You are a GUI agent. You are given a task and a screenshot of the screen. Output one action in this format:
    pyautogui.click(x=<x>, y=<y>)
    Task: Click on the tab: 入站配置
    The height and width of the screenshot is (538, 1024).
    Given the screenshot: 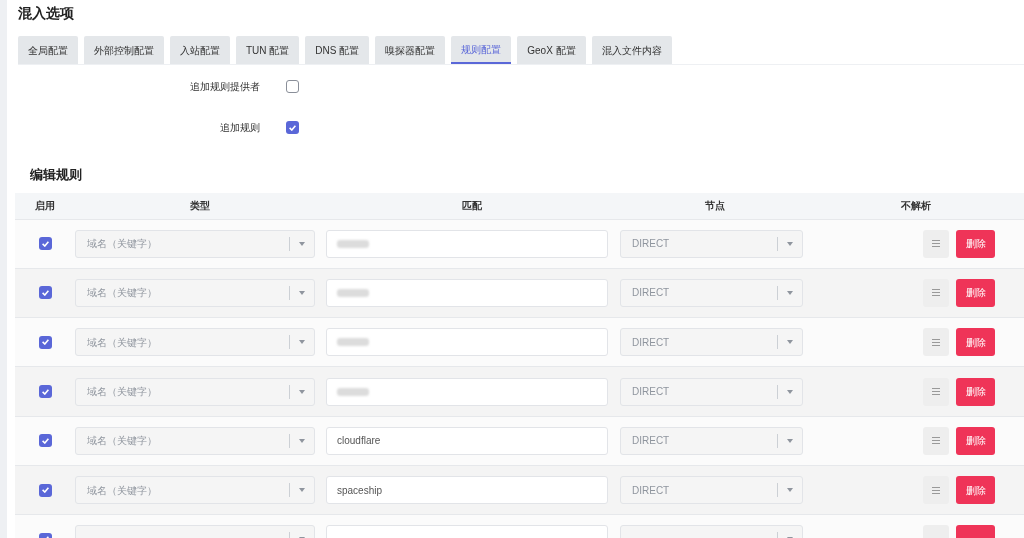 What is the action you would take?
    pyautogui.click(x=200, y=50)
    